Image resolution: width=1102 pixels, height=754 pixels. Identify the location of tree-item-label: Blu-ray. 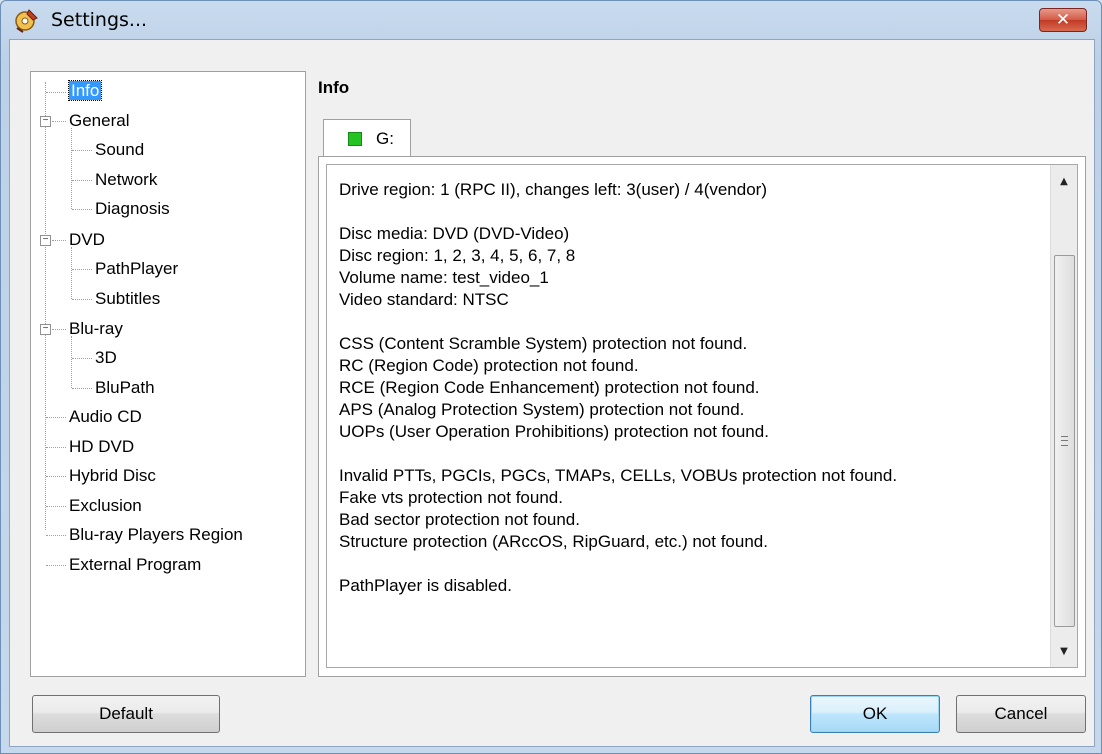
(96, 328).